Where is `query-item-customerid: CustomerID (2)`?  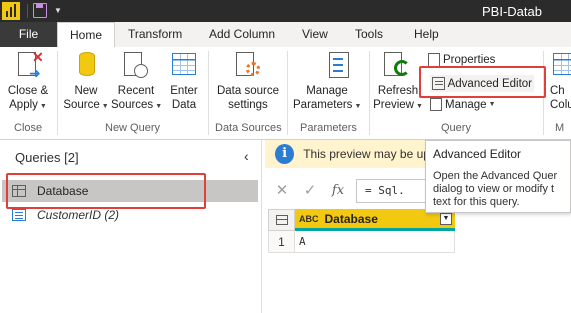
query-item-customerid: CustomerID (2) is located at coordinates (130, 215).